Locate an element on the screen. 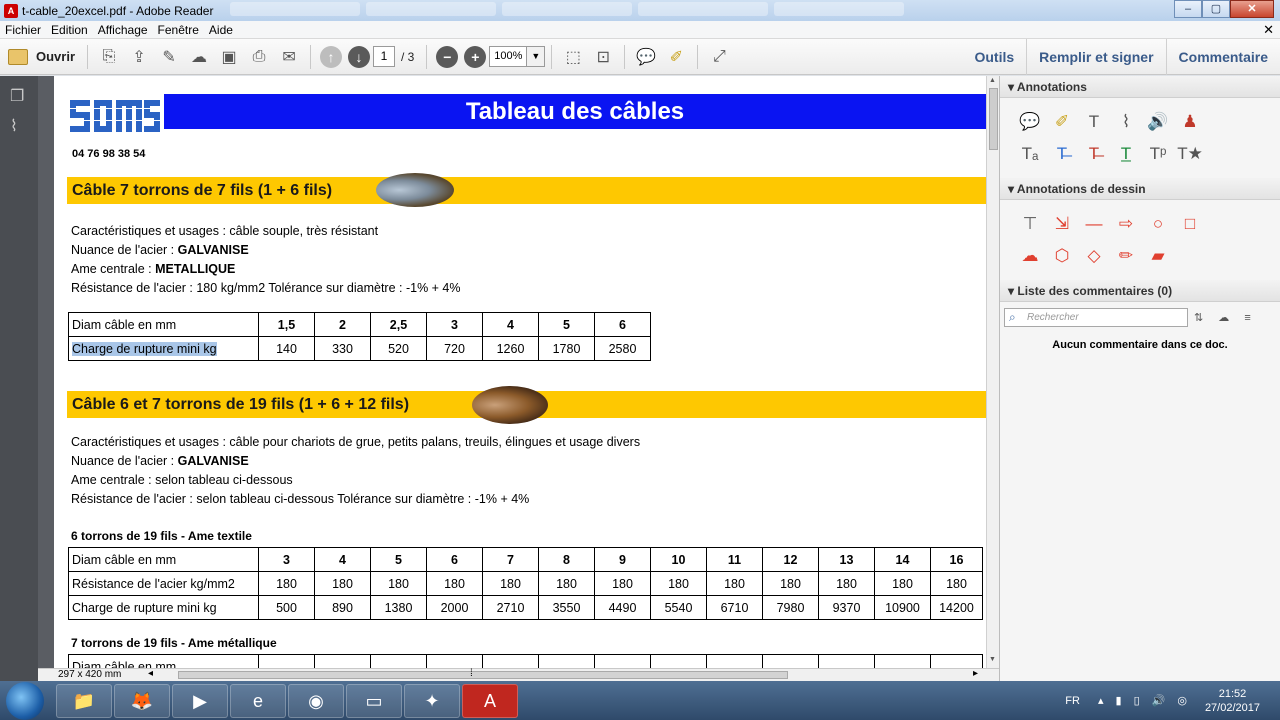 This screenshot has height=720, width=1280. table-cell: 9370 is located at coordinates (846, 607).